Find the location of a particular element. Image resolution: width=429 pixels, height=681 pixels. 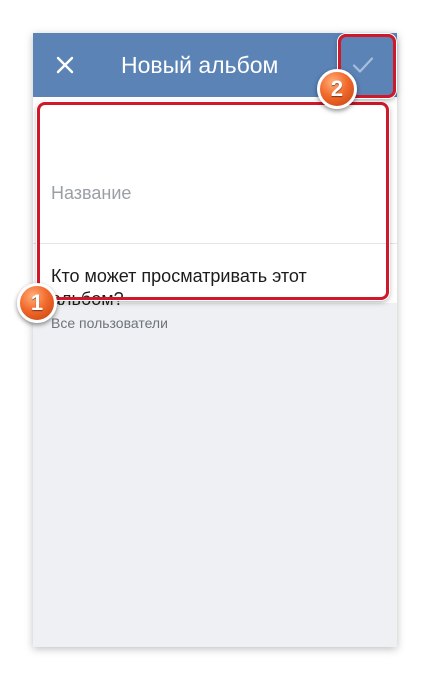

privacy-setting-value: Все пользователи is located at coordinates (109, 323).